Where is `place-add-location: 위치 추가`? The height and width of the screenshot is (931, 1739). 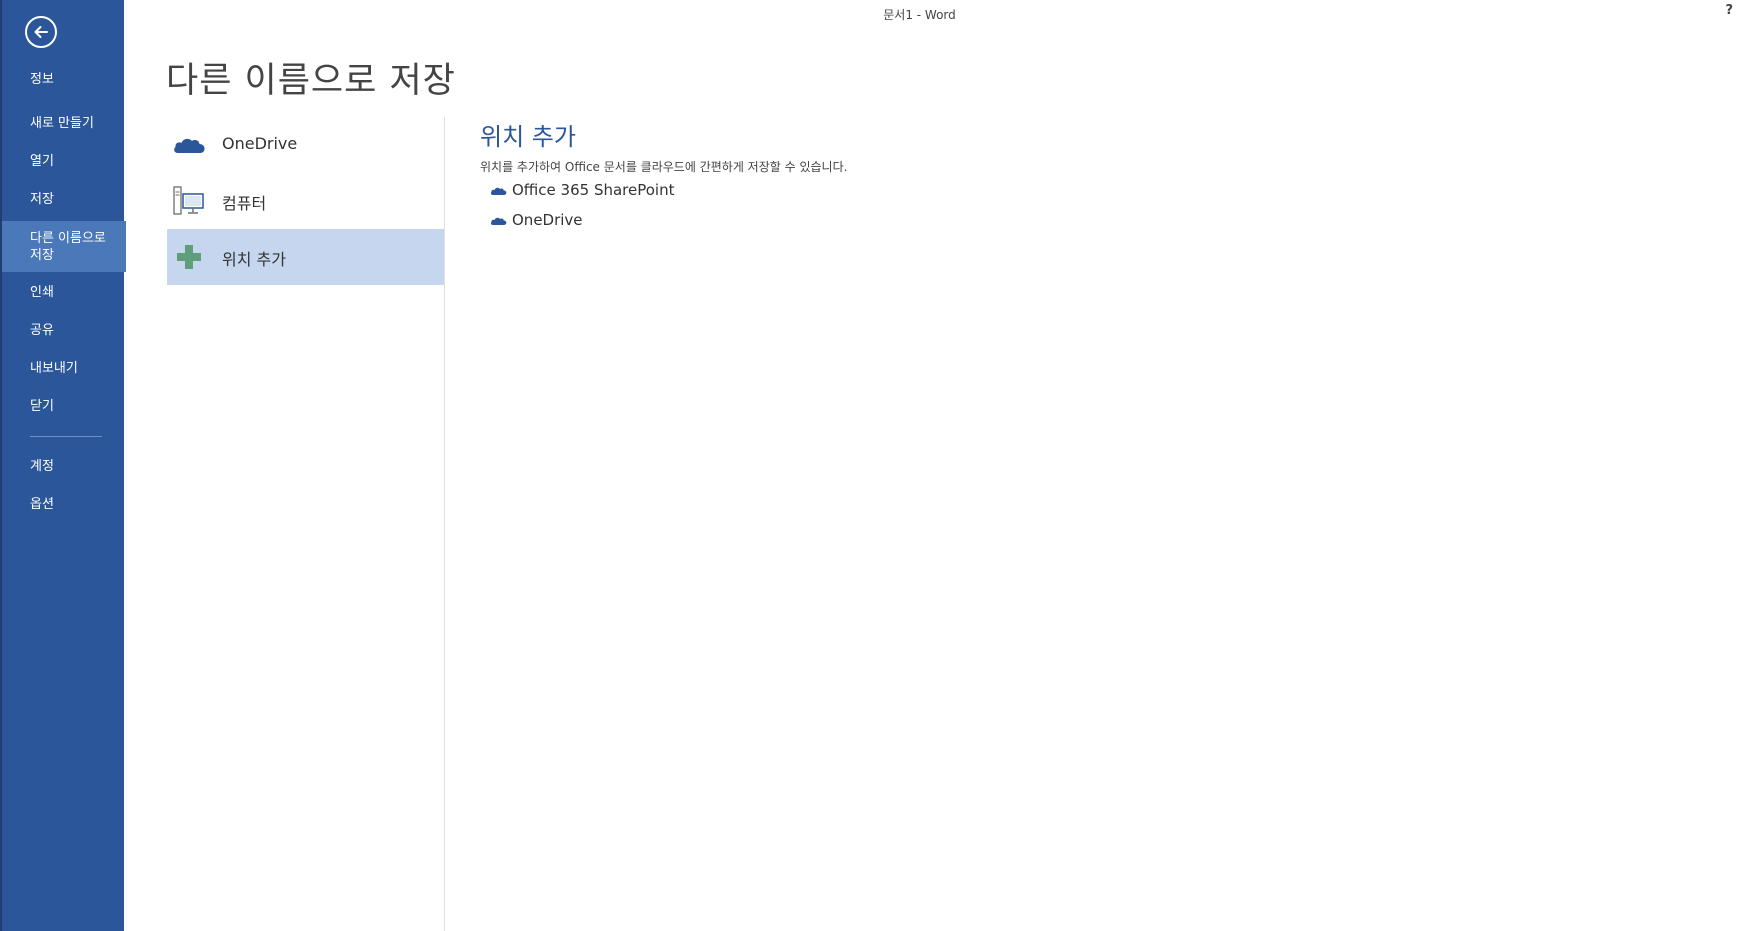
place-add-location: 위치 추가 is located at coordinates (305, 257).